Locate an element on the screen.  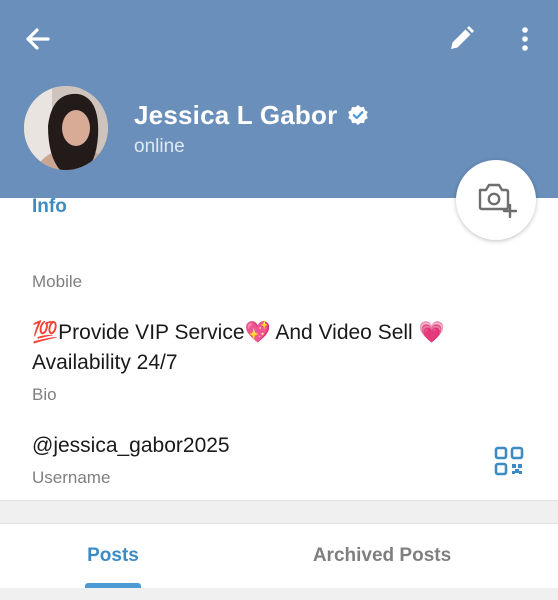
camera-add-icon is located at coordinates (498, 201).